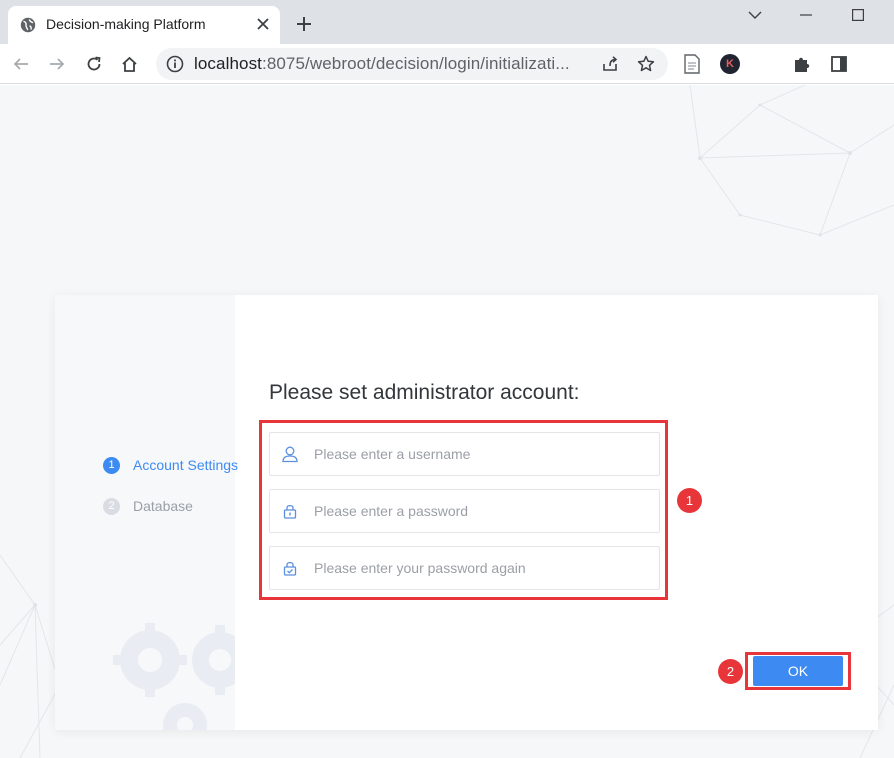  I want to click on bookmark-button, so click(646, 64).